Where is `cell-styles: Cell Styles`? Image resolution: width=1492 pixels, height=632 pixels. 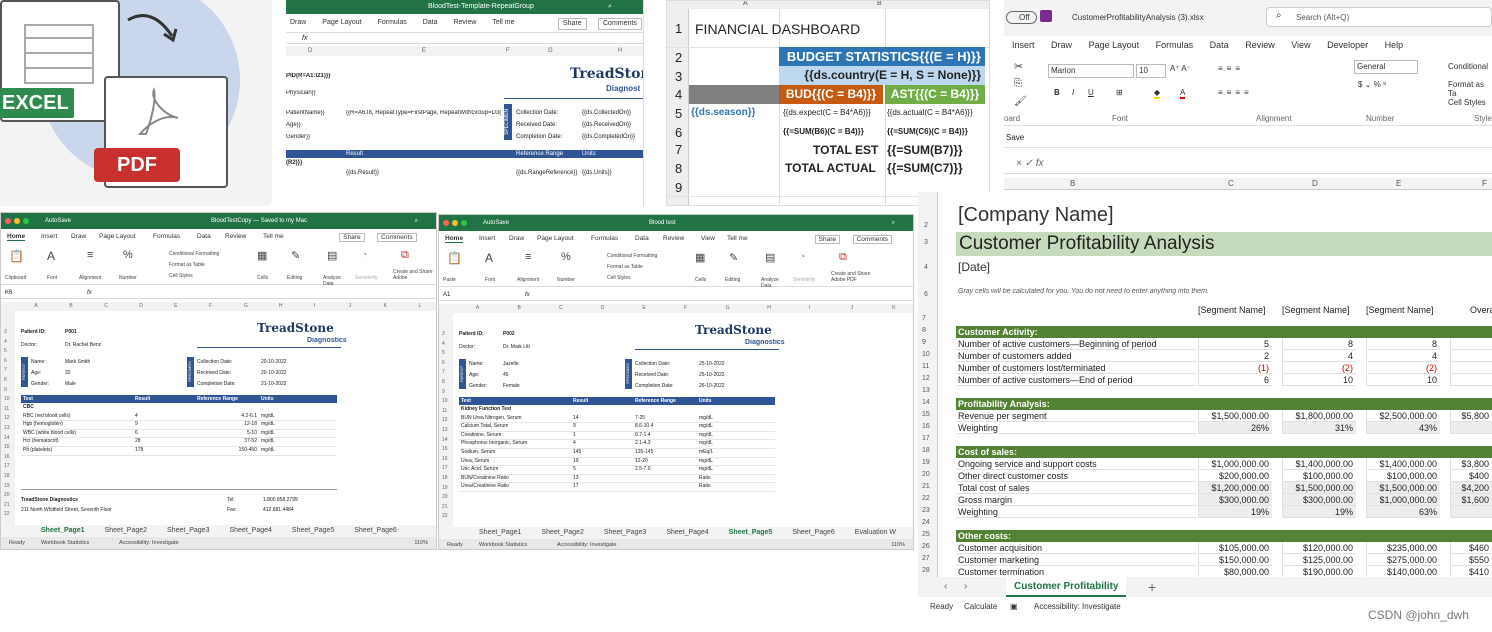
cell-styles: Cell Styles is located at coordinates (619, 278).